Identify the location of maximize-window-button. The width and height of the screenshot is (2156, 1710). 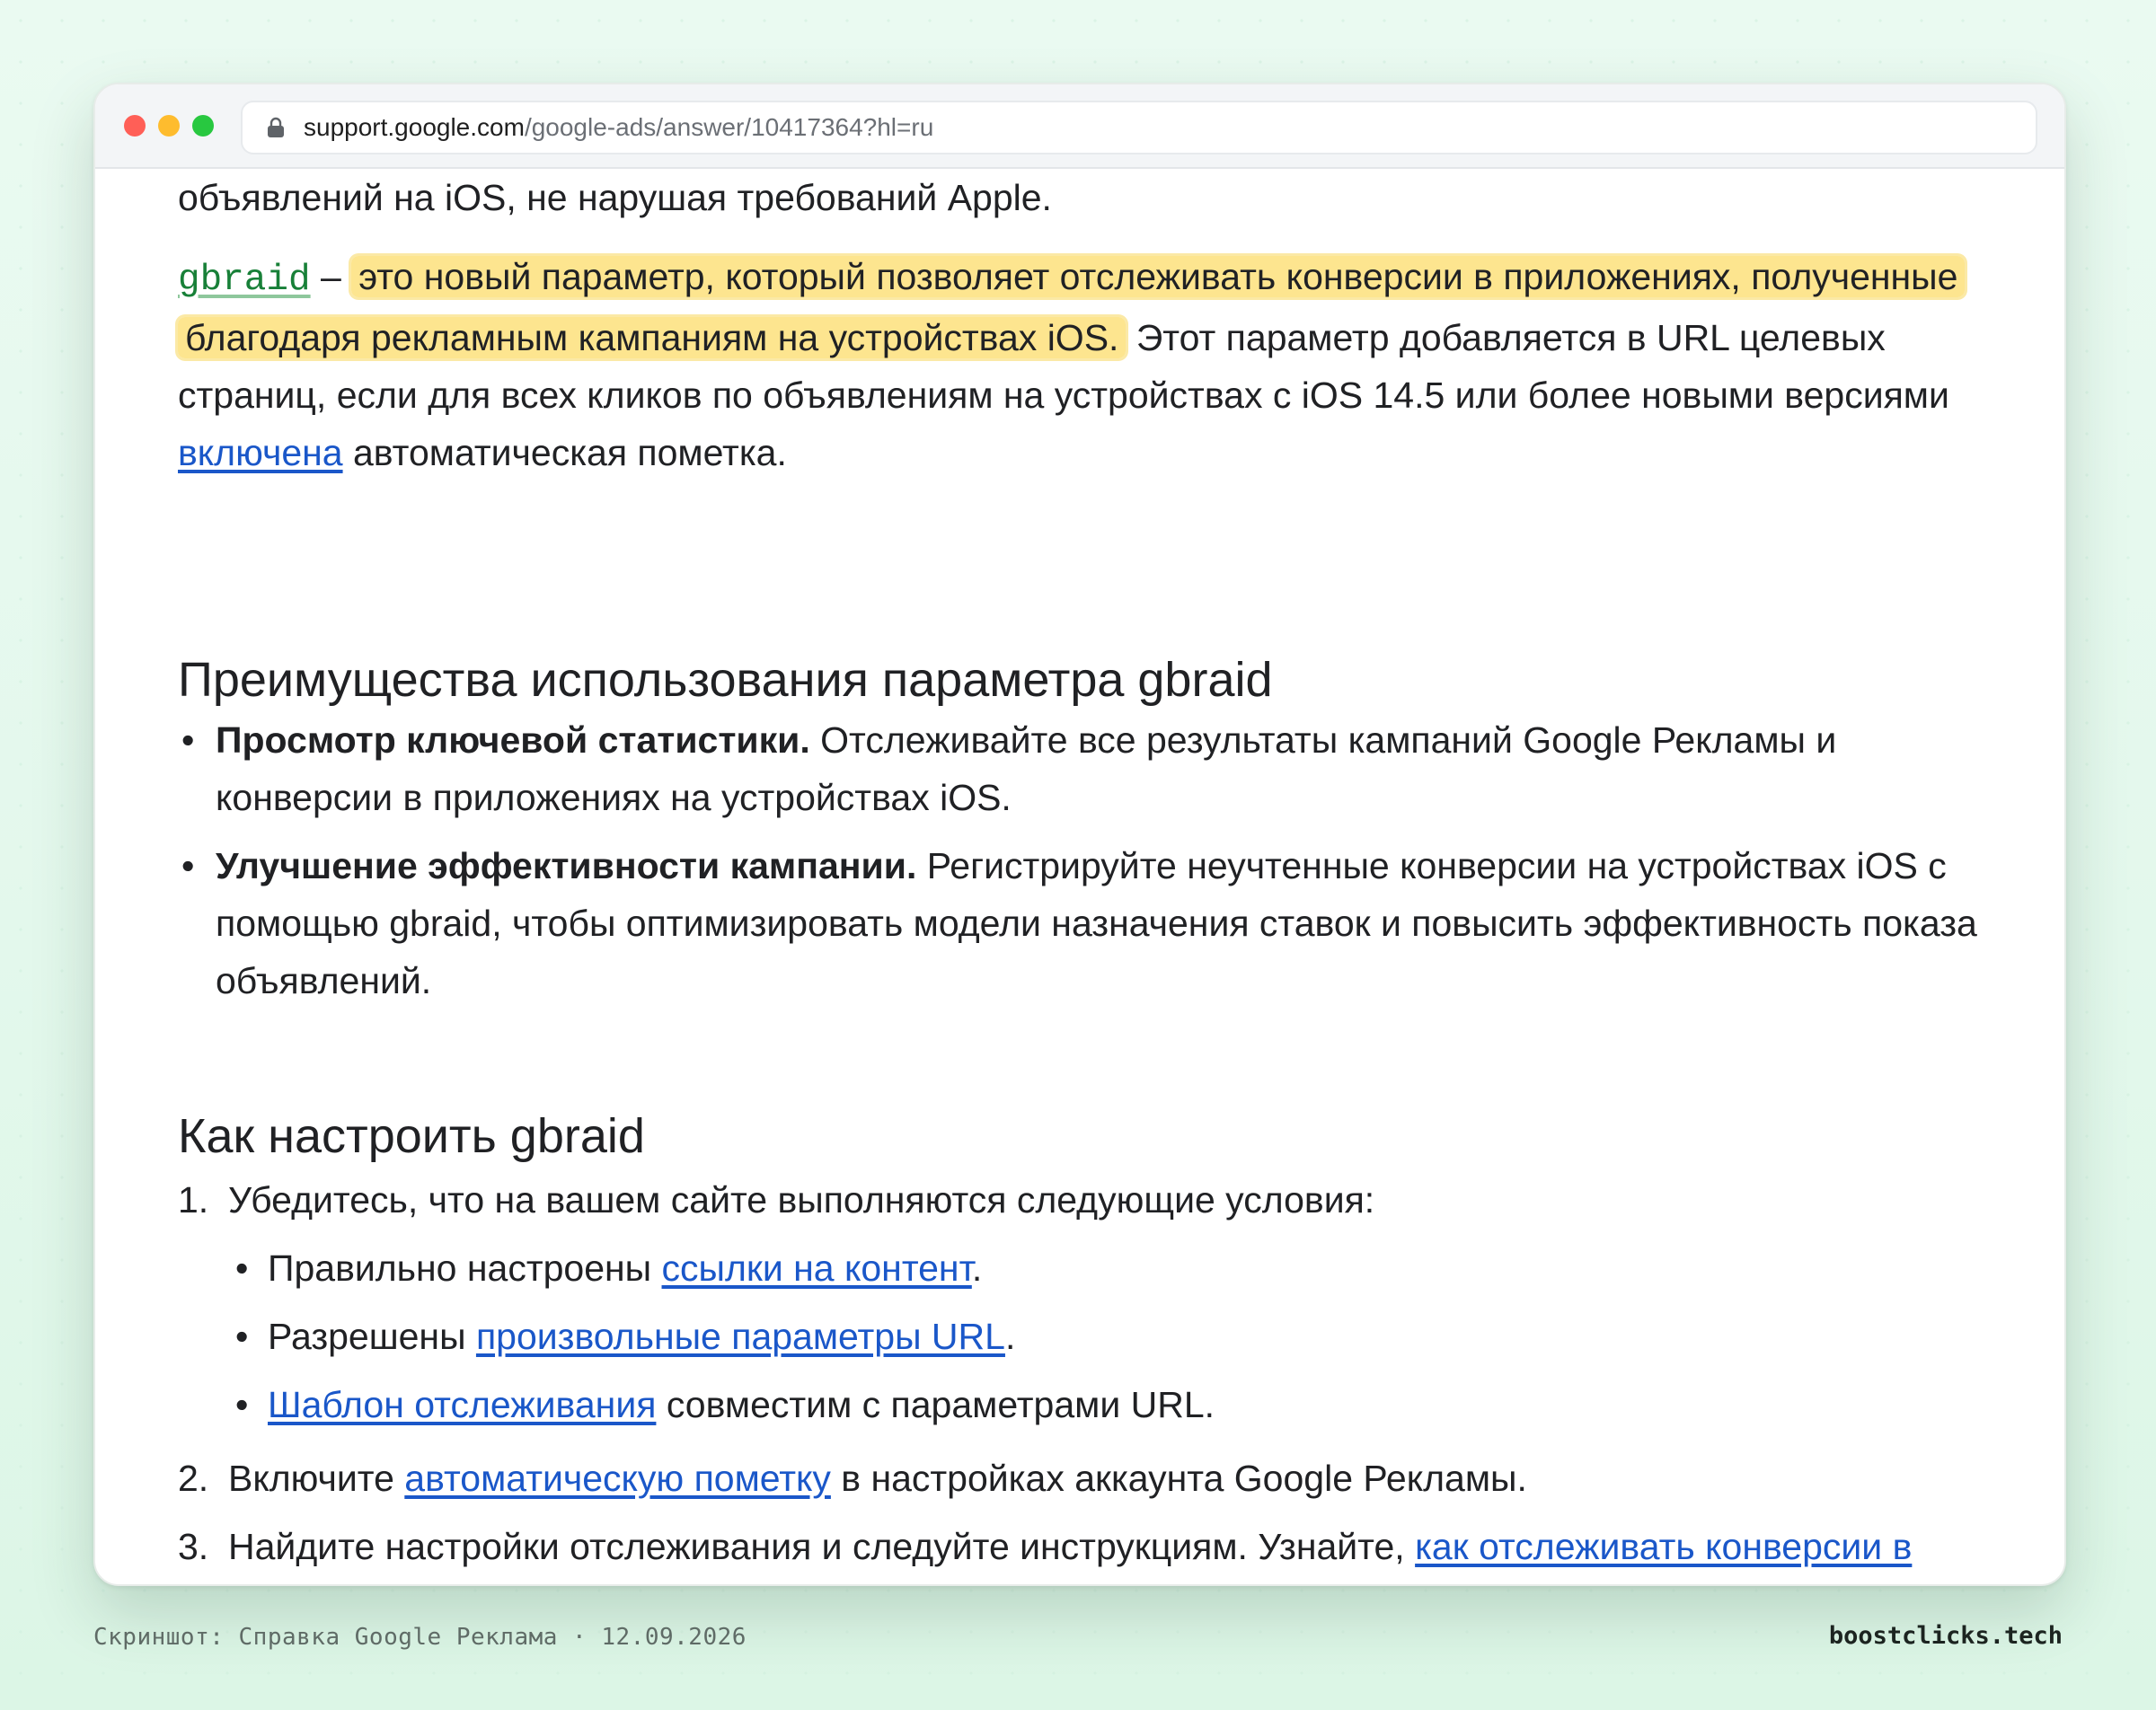
(203, 126).